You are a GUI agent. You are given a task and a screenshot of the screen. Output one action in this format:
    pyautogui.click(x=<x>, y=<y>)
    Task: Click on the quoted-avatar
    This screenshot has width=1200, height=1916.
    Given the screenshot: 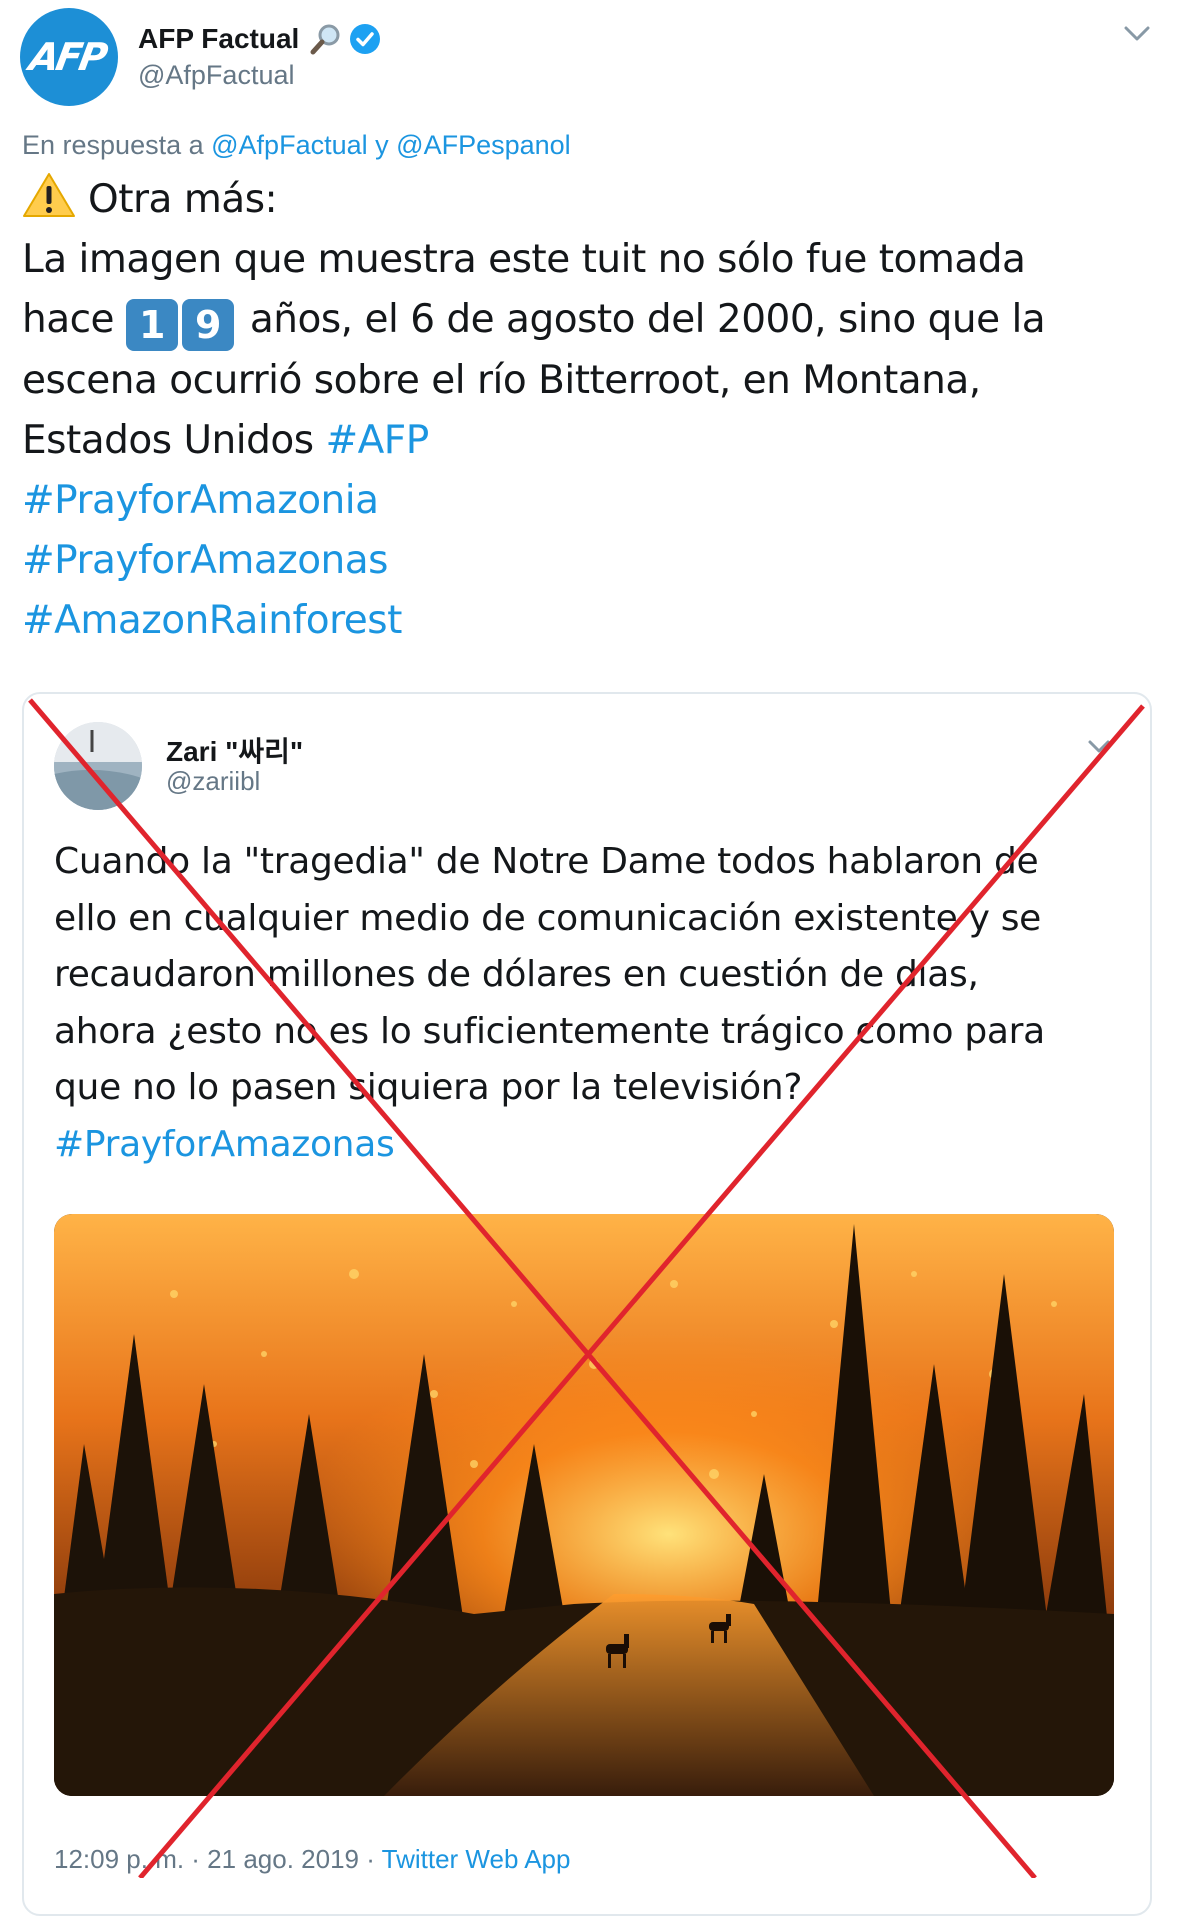 What is the action you would take?
    pyautogui.click(x=98, y=766)
    